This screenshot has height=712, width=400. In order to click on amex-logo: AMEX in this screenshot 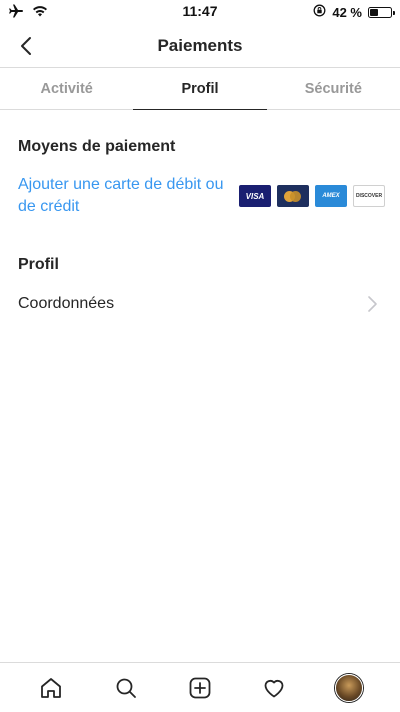, I will do `click(331, 196)`.